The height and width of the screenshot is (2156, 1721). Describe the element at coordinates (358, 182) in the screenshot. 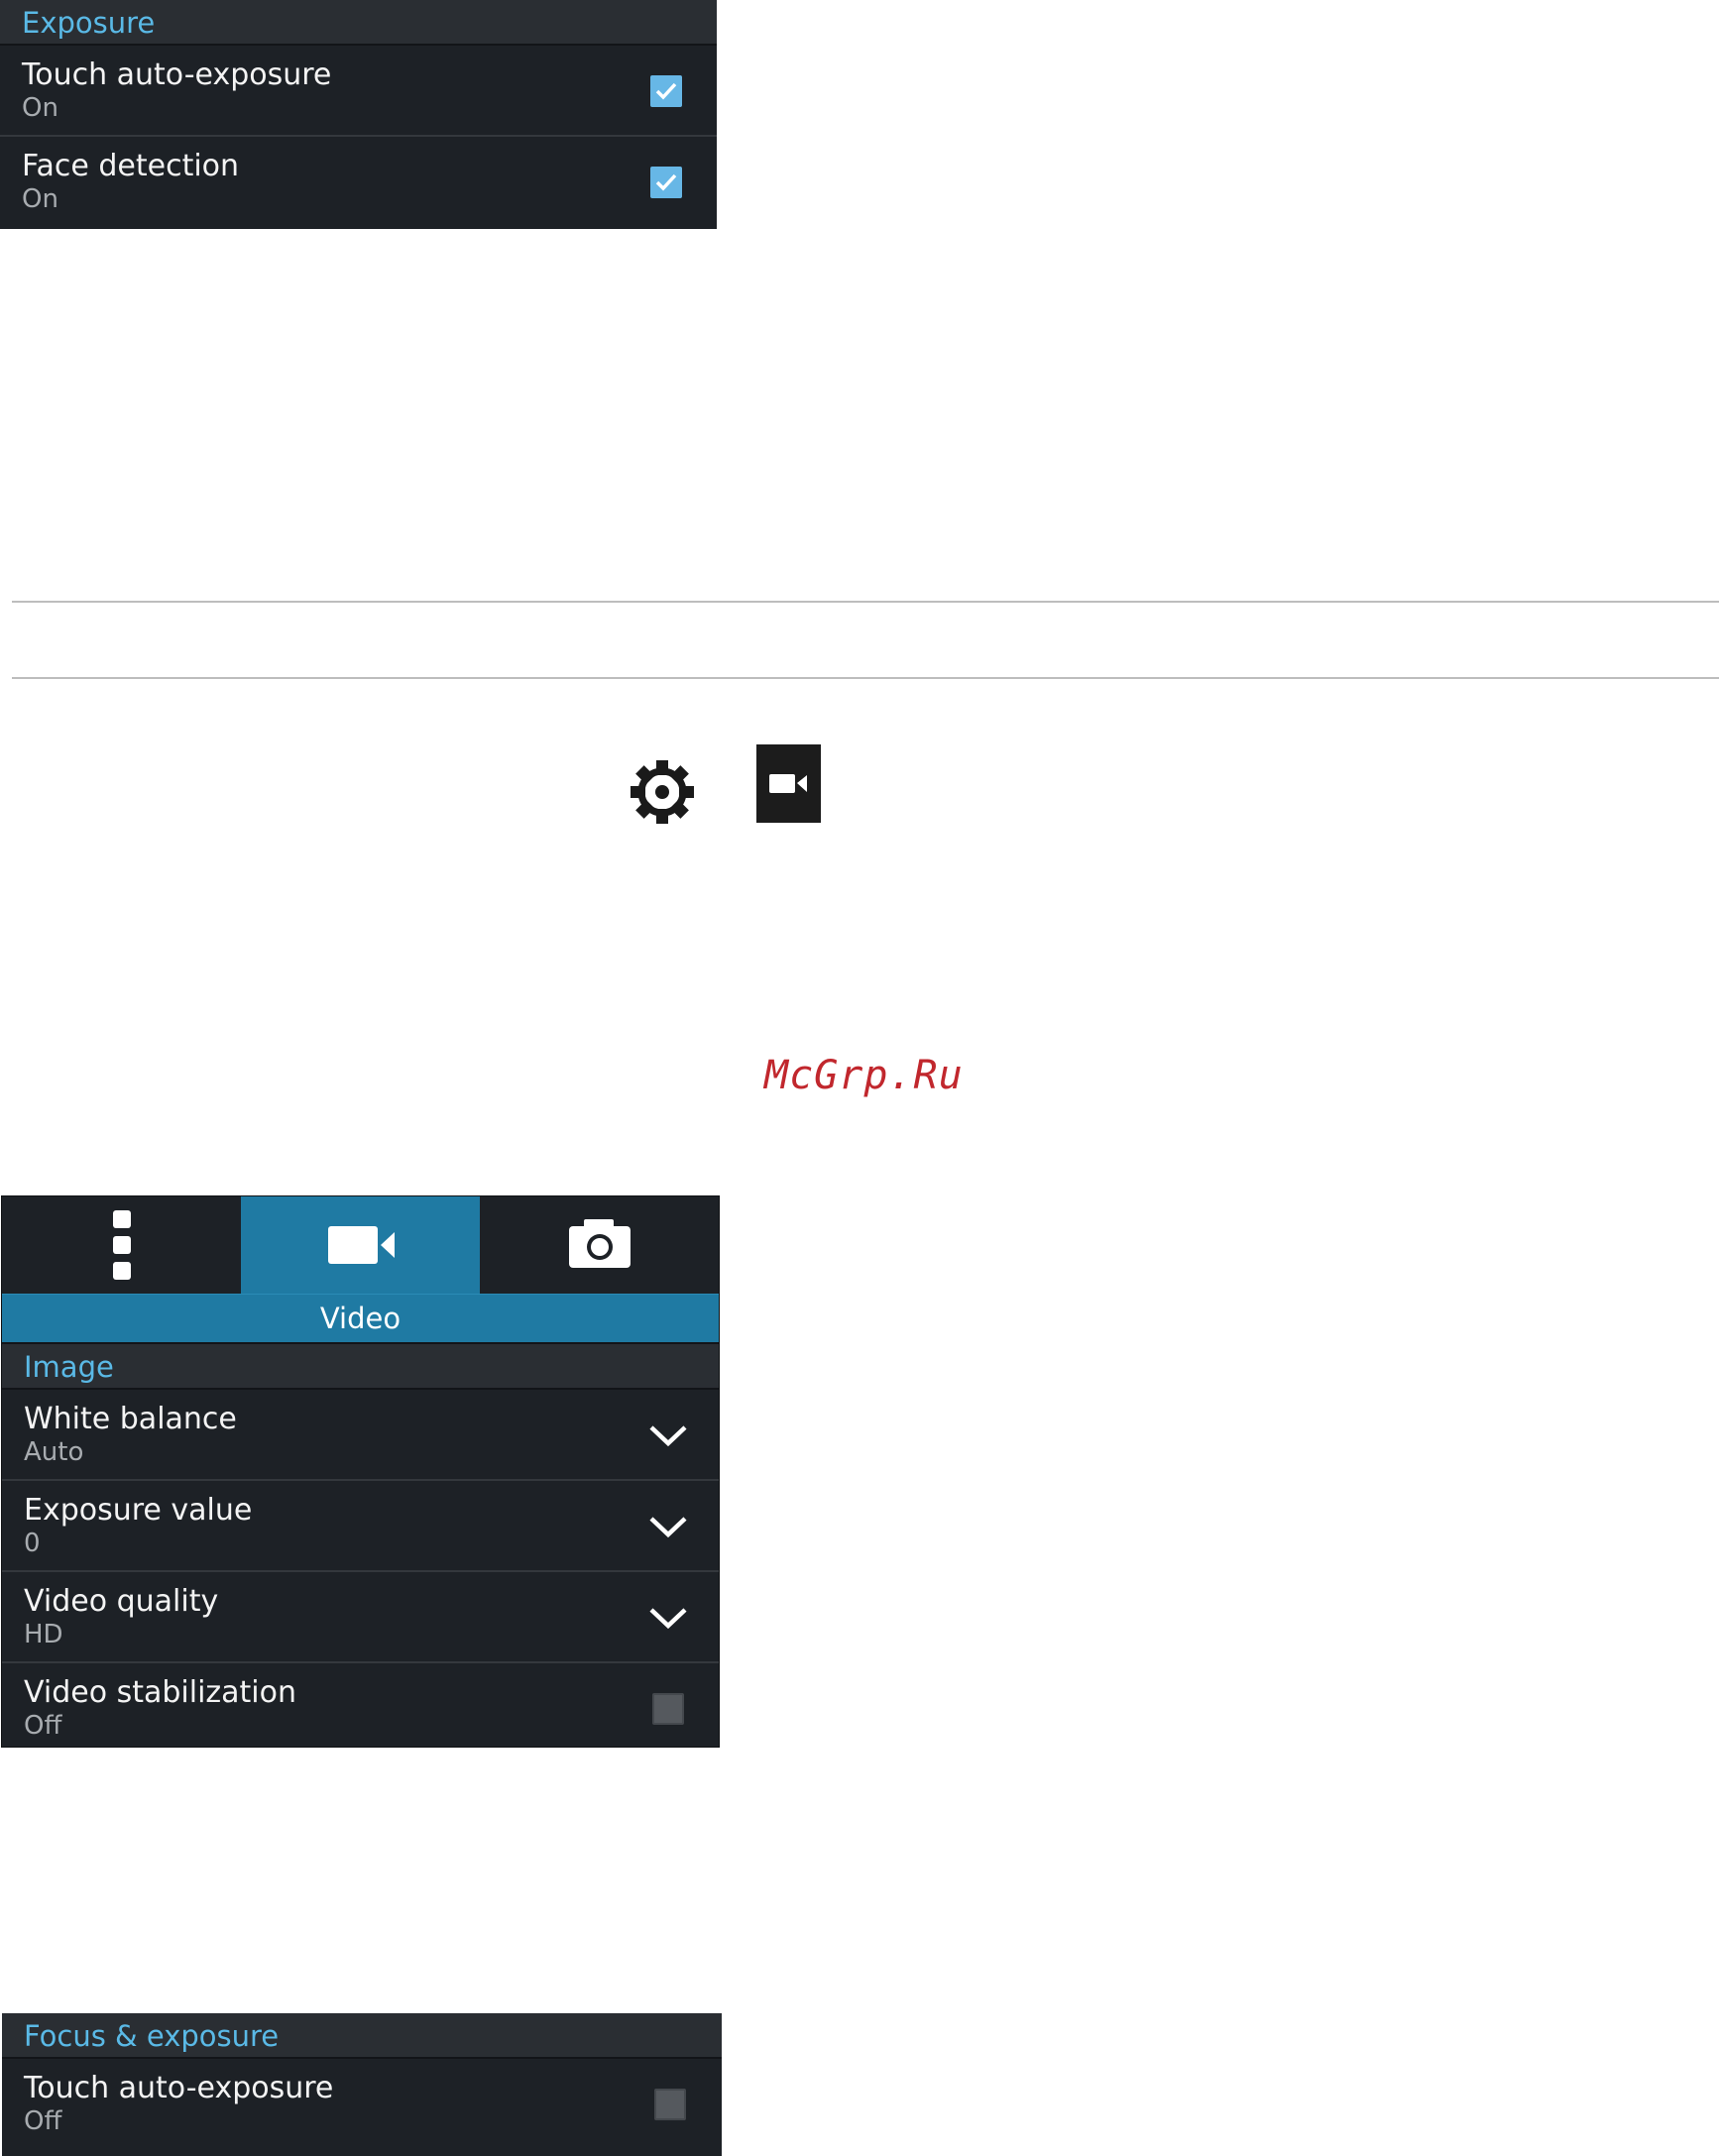

I see `setting-row-face-detection: Face detection On` at that location.